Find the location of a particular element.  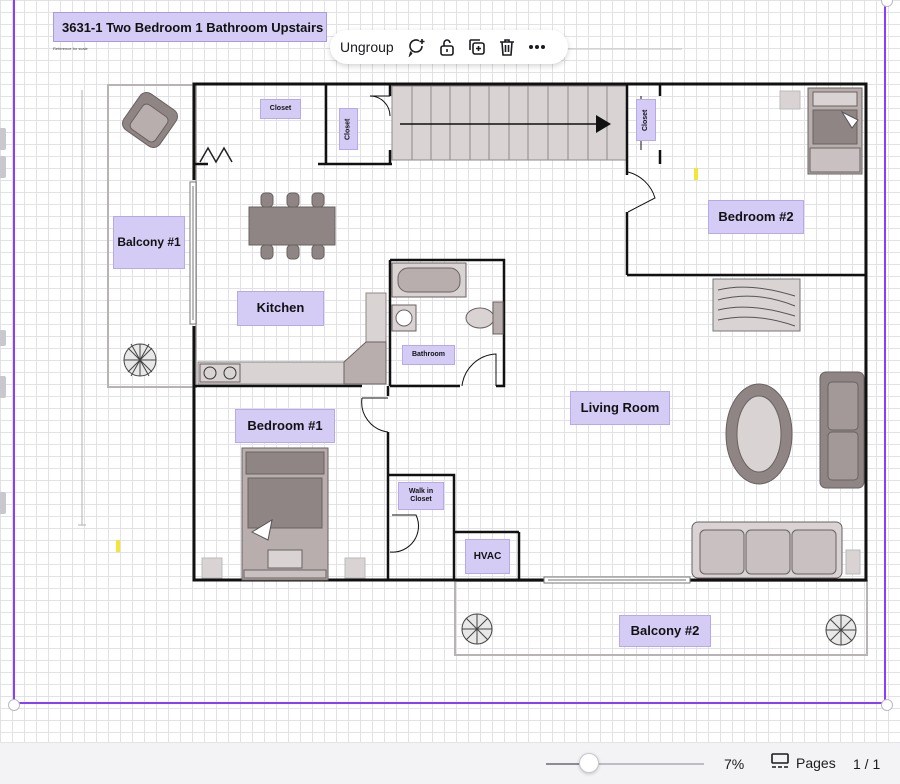

element-toolbar: Ungroup is located at coordinates (449, 47).